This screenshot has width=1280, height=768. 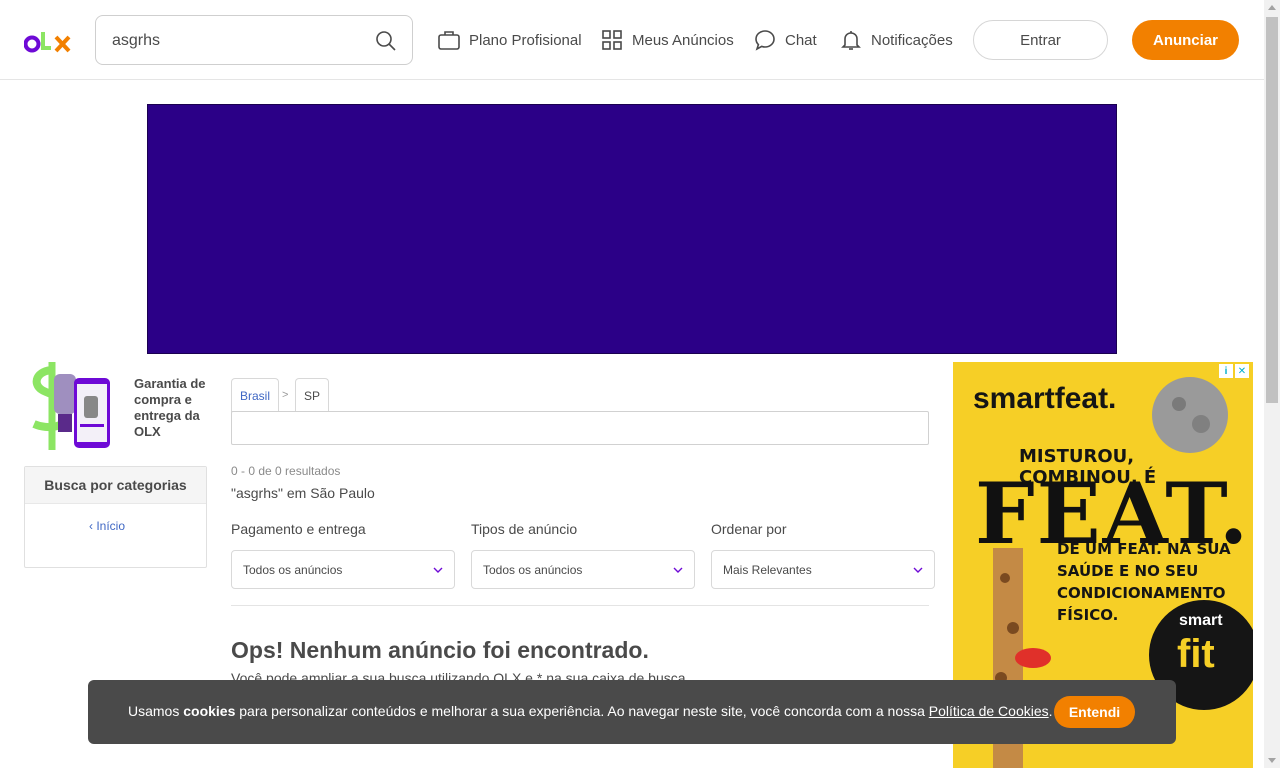 I want to click on select-value: Mais Relevantes, so click(x=767, y=569).